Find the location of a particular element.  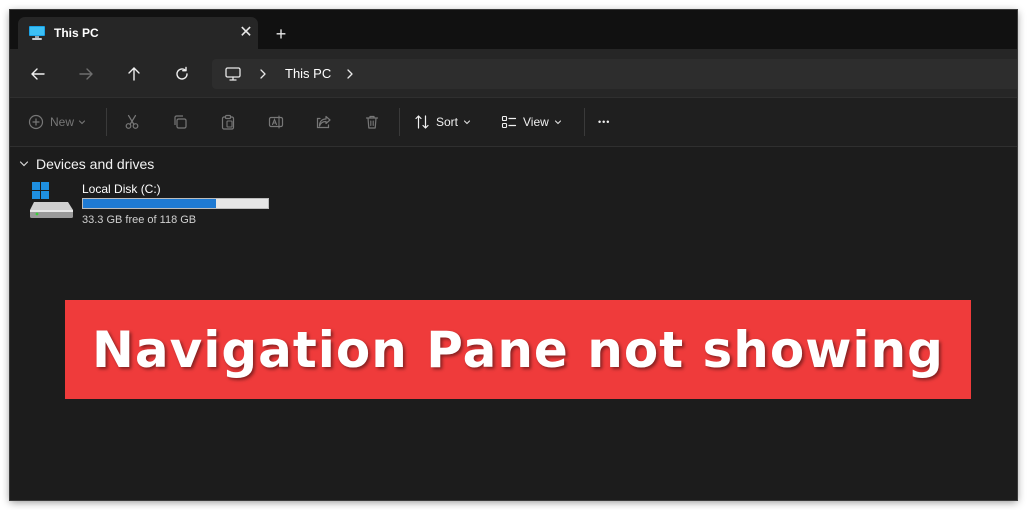

view-button: View is located at coordinates (532, 122).